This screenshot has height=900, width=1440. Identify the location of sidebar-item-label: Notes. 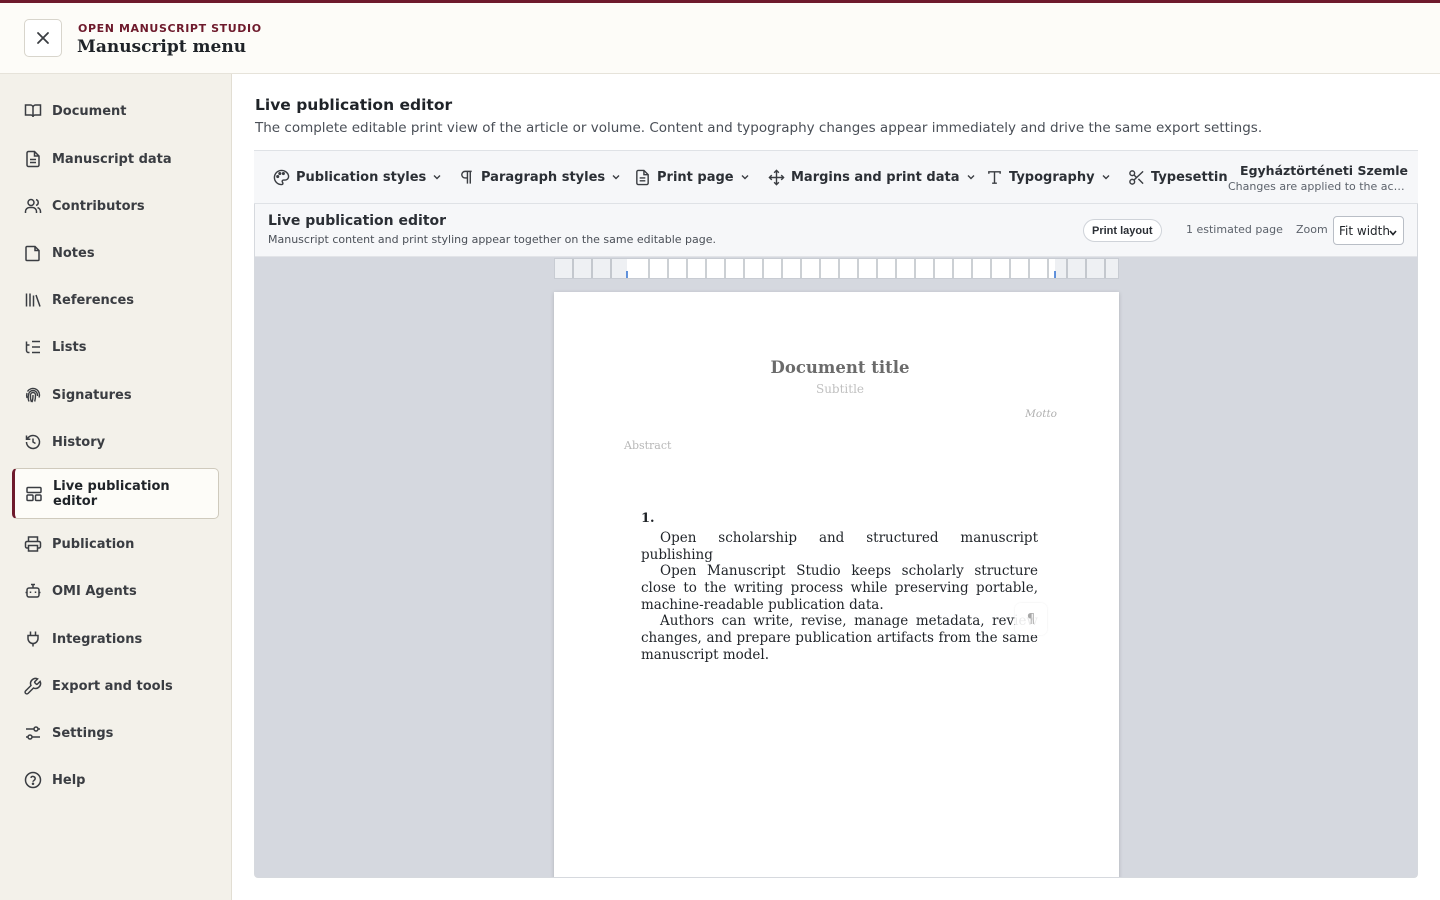
(73, 253).